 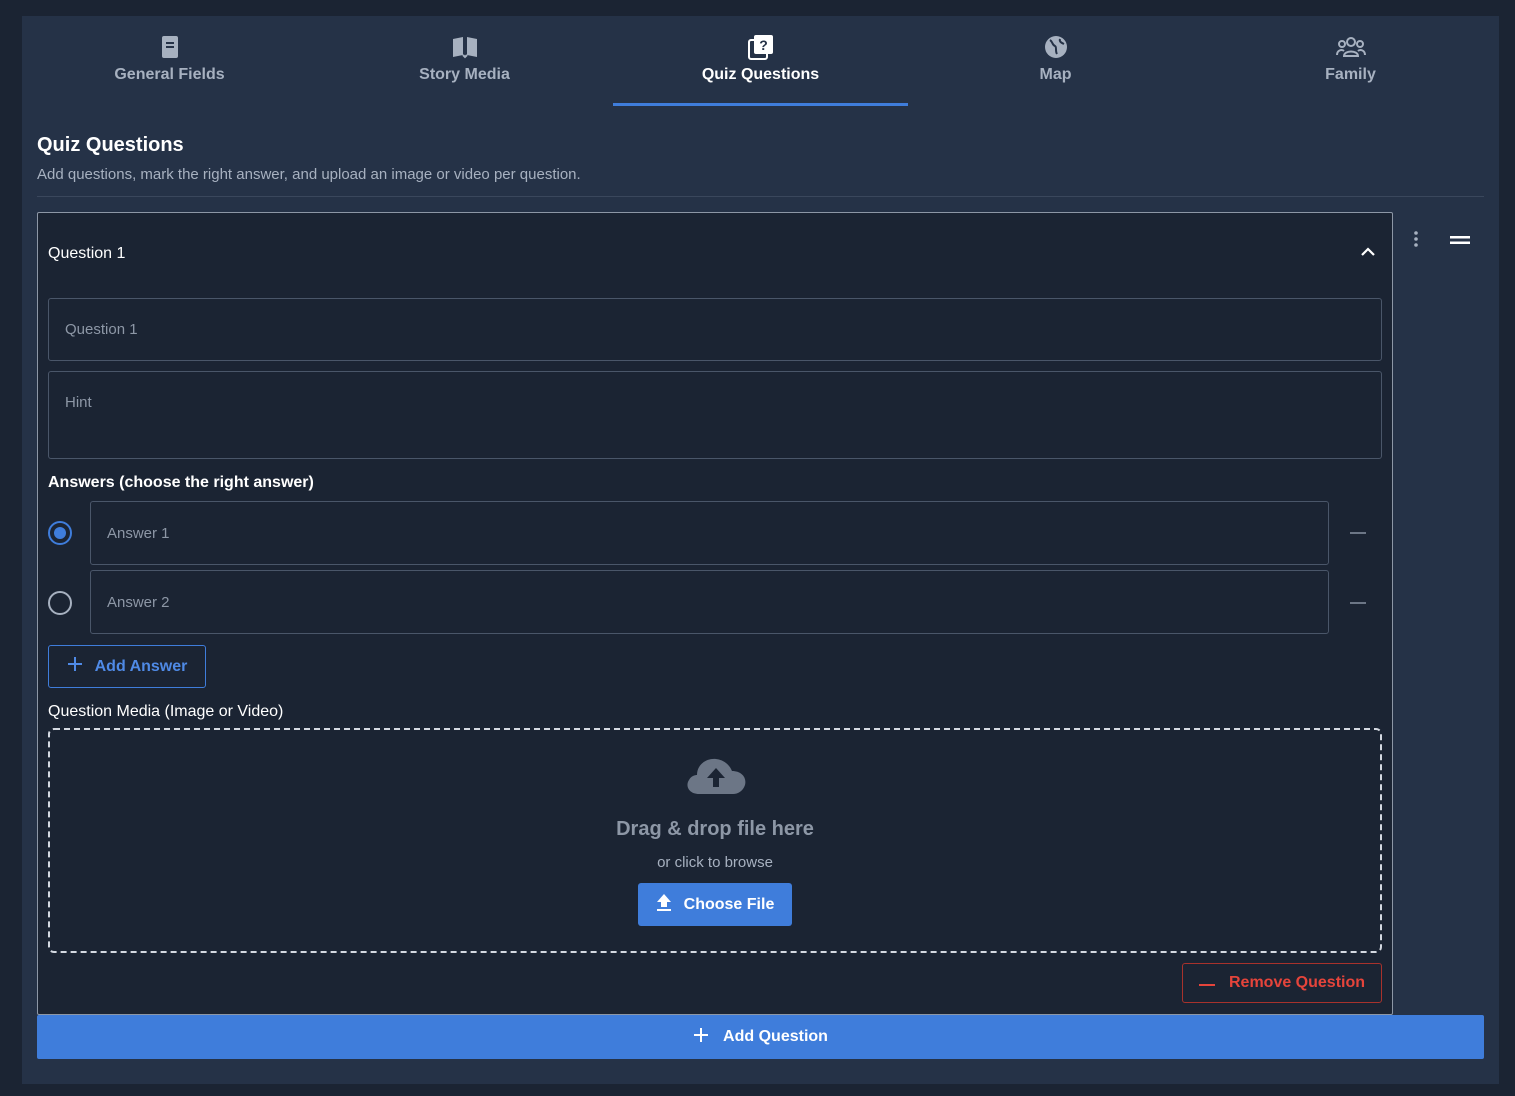 I want to click on dropzone-title: Drag & drop file here, so click(x=715, y=829).